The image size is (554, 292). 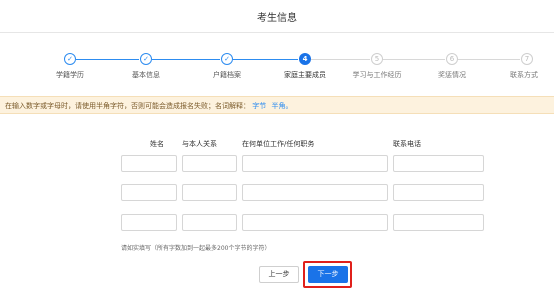 What do you see at coordinates (305, 75) in the screenshot?
I see `step-4-label: 家庭主要成员` at bounding box center [305, 75].